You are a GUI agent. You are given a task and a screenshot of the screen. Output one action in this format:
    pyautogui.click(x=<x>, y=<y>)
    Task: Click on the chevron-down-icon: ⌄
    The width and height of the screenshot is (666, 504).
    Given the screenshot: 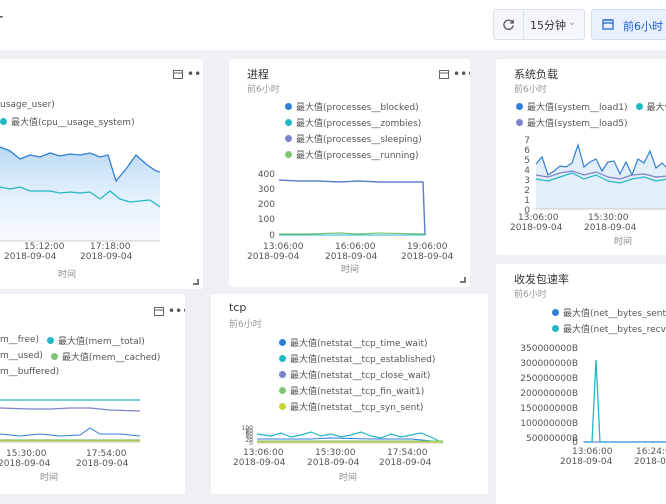 What is the action you would take?
    pyautogui.click(x=572, y=22)
    